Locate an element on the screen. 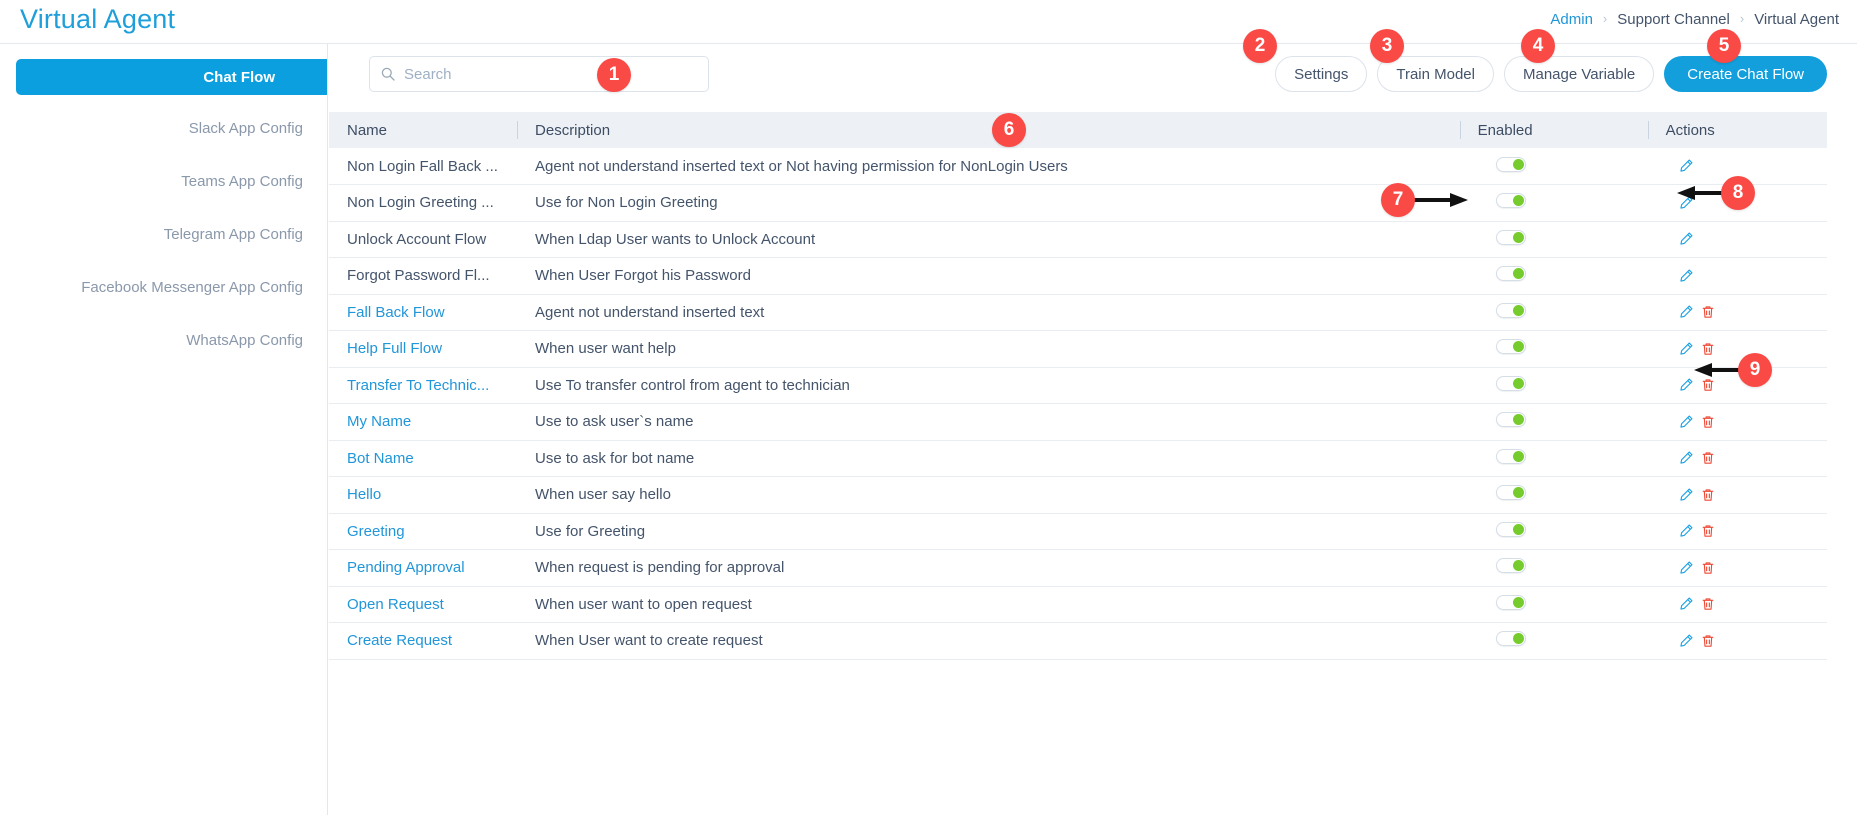 This screenshot has height=815, width=1857. settings-button: Settings is located at coordinates (1321, 74).